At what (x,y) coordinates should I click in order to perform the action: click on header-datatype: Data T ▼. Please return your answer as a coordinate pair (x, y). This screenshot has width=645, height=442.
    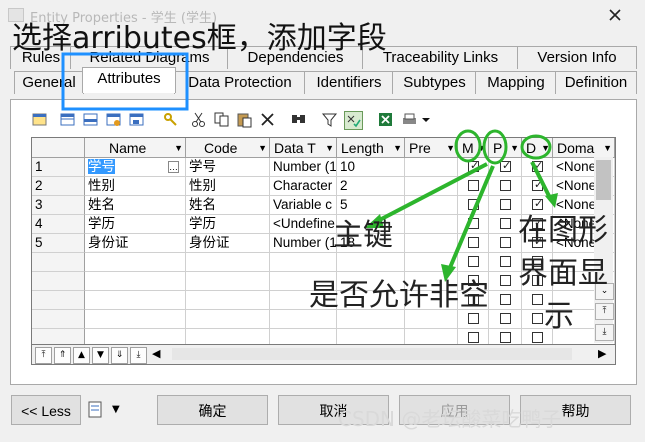
    Looking at the image, I should click on (303, 148).